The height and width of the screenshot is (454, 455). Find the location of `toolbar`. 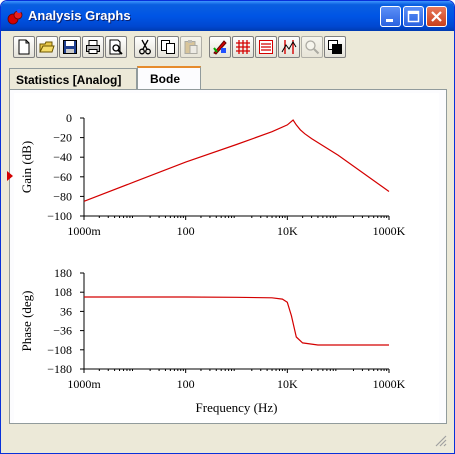

toolbar is located at coordinates (188, 48).